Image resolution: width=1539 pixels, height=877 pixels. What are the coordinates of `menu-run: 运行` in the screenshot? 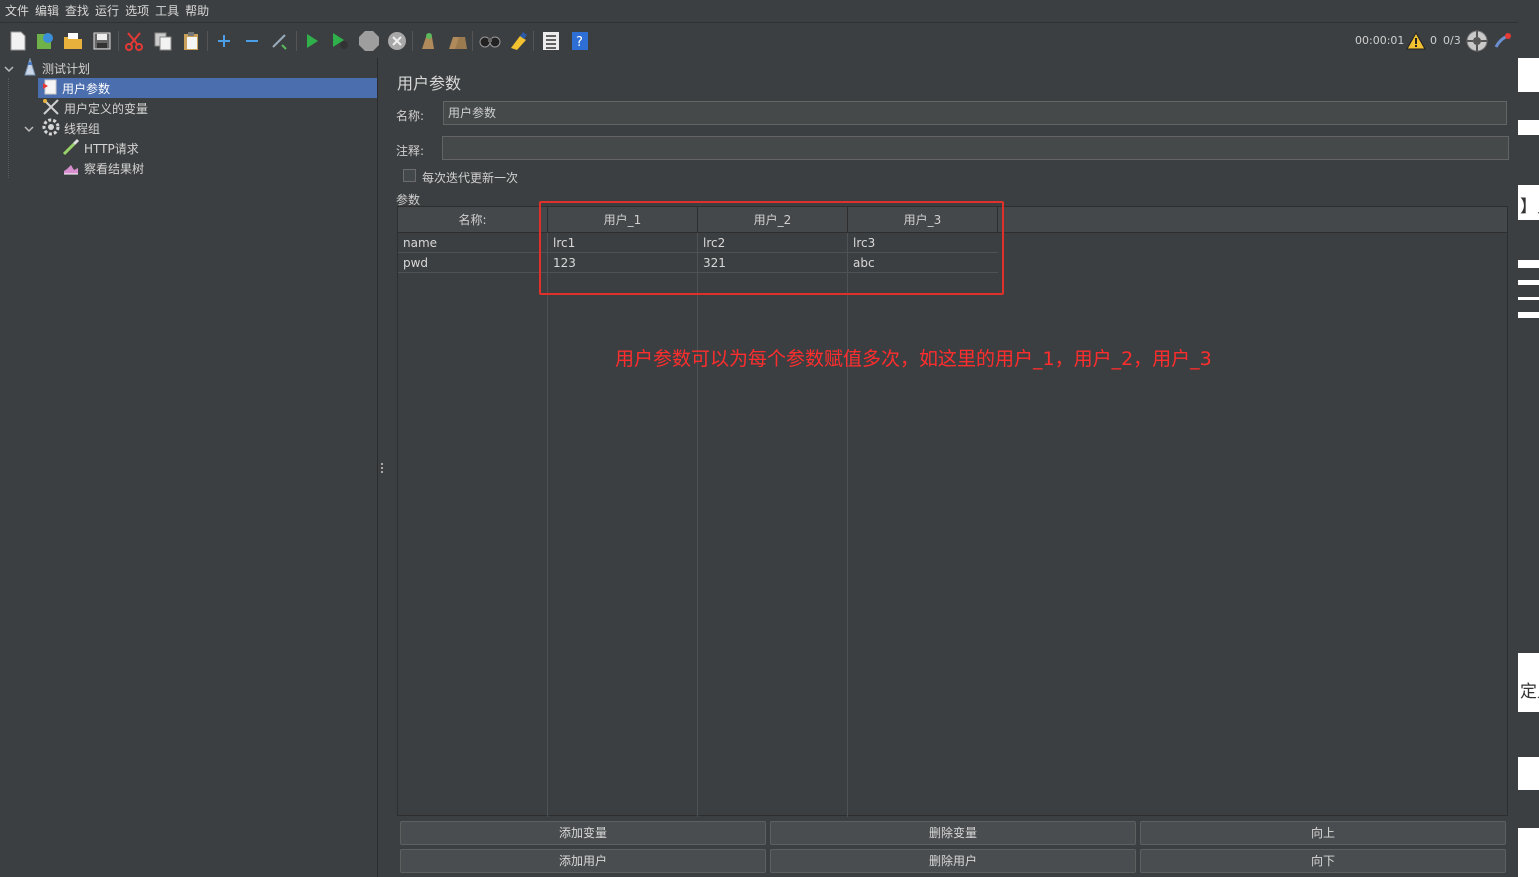 It's located at (109, 11).